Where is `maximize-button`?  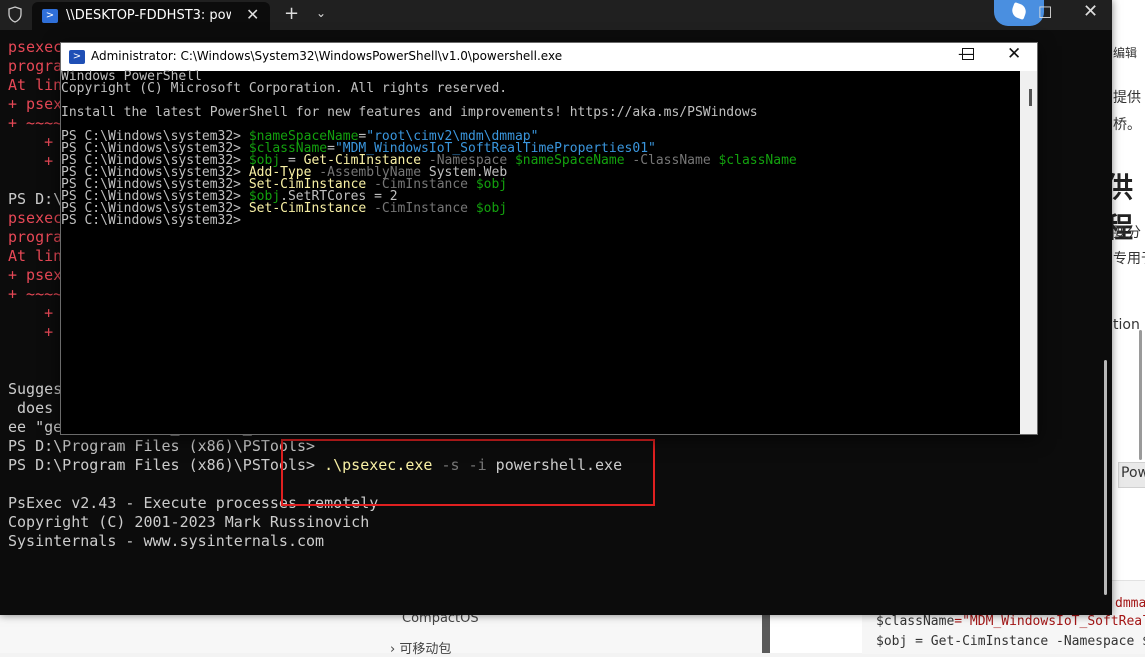
maximize-button is located at coordinates (968, 54).